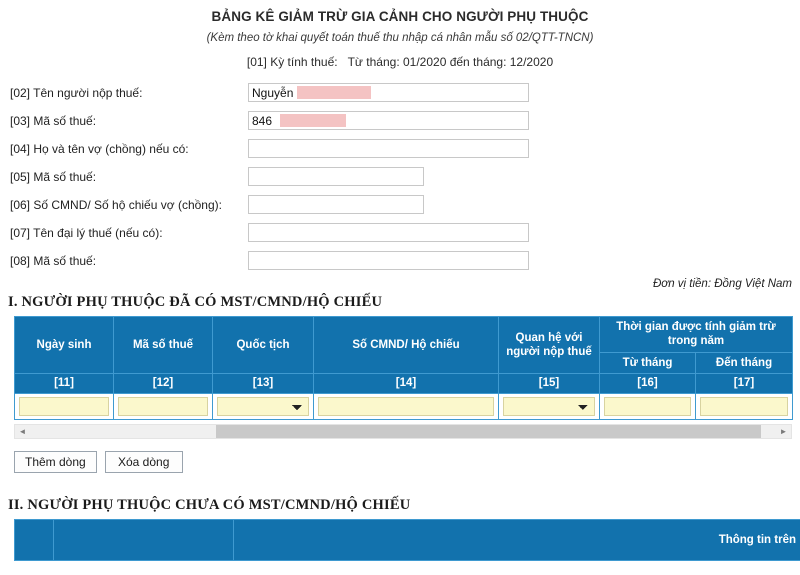 This screenshot has height=575, width=800. Describe the element at coordinates (516, 540) in the screenshot. I see `col-header-info-group: Thông tin trên` at that location.